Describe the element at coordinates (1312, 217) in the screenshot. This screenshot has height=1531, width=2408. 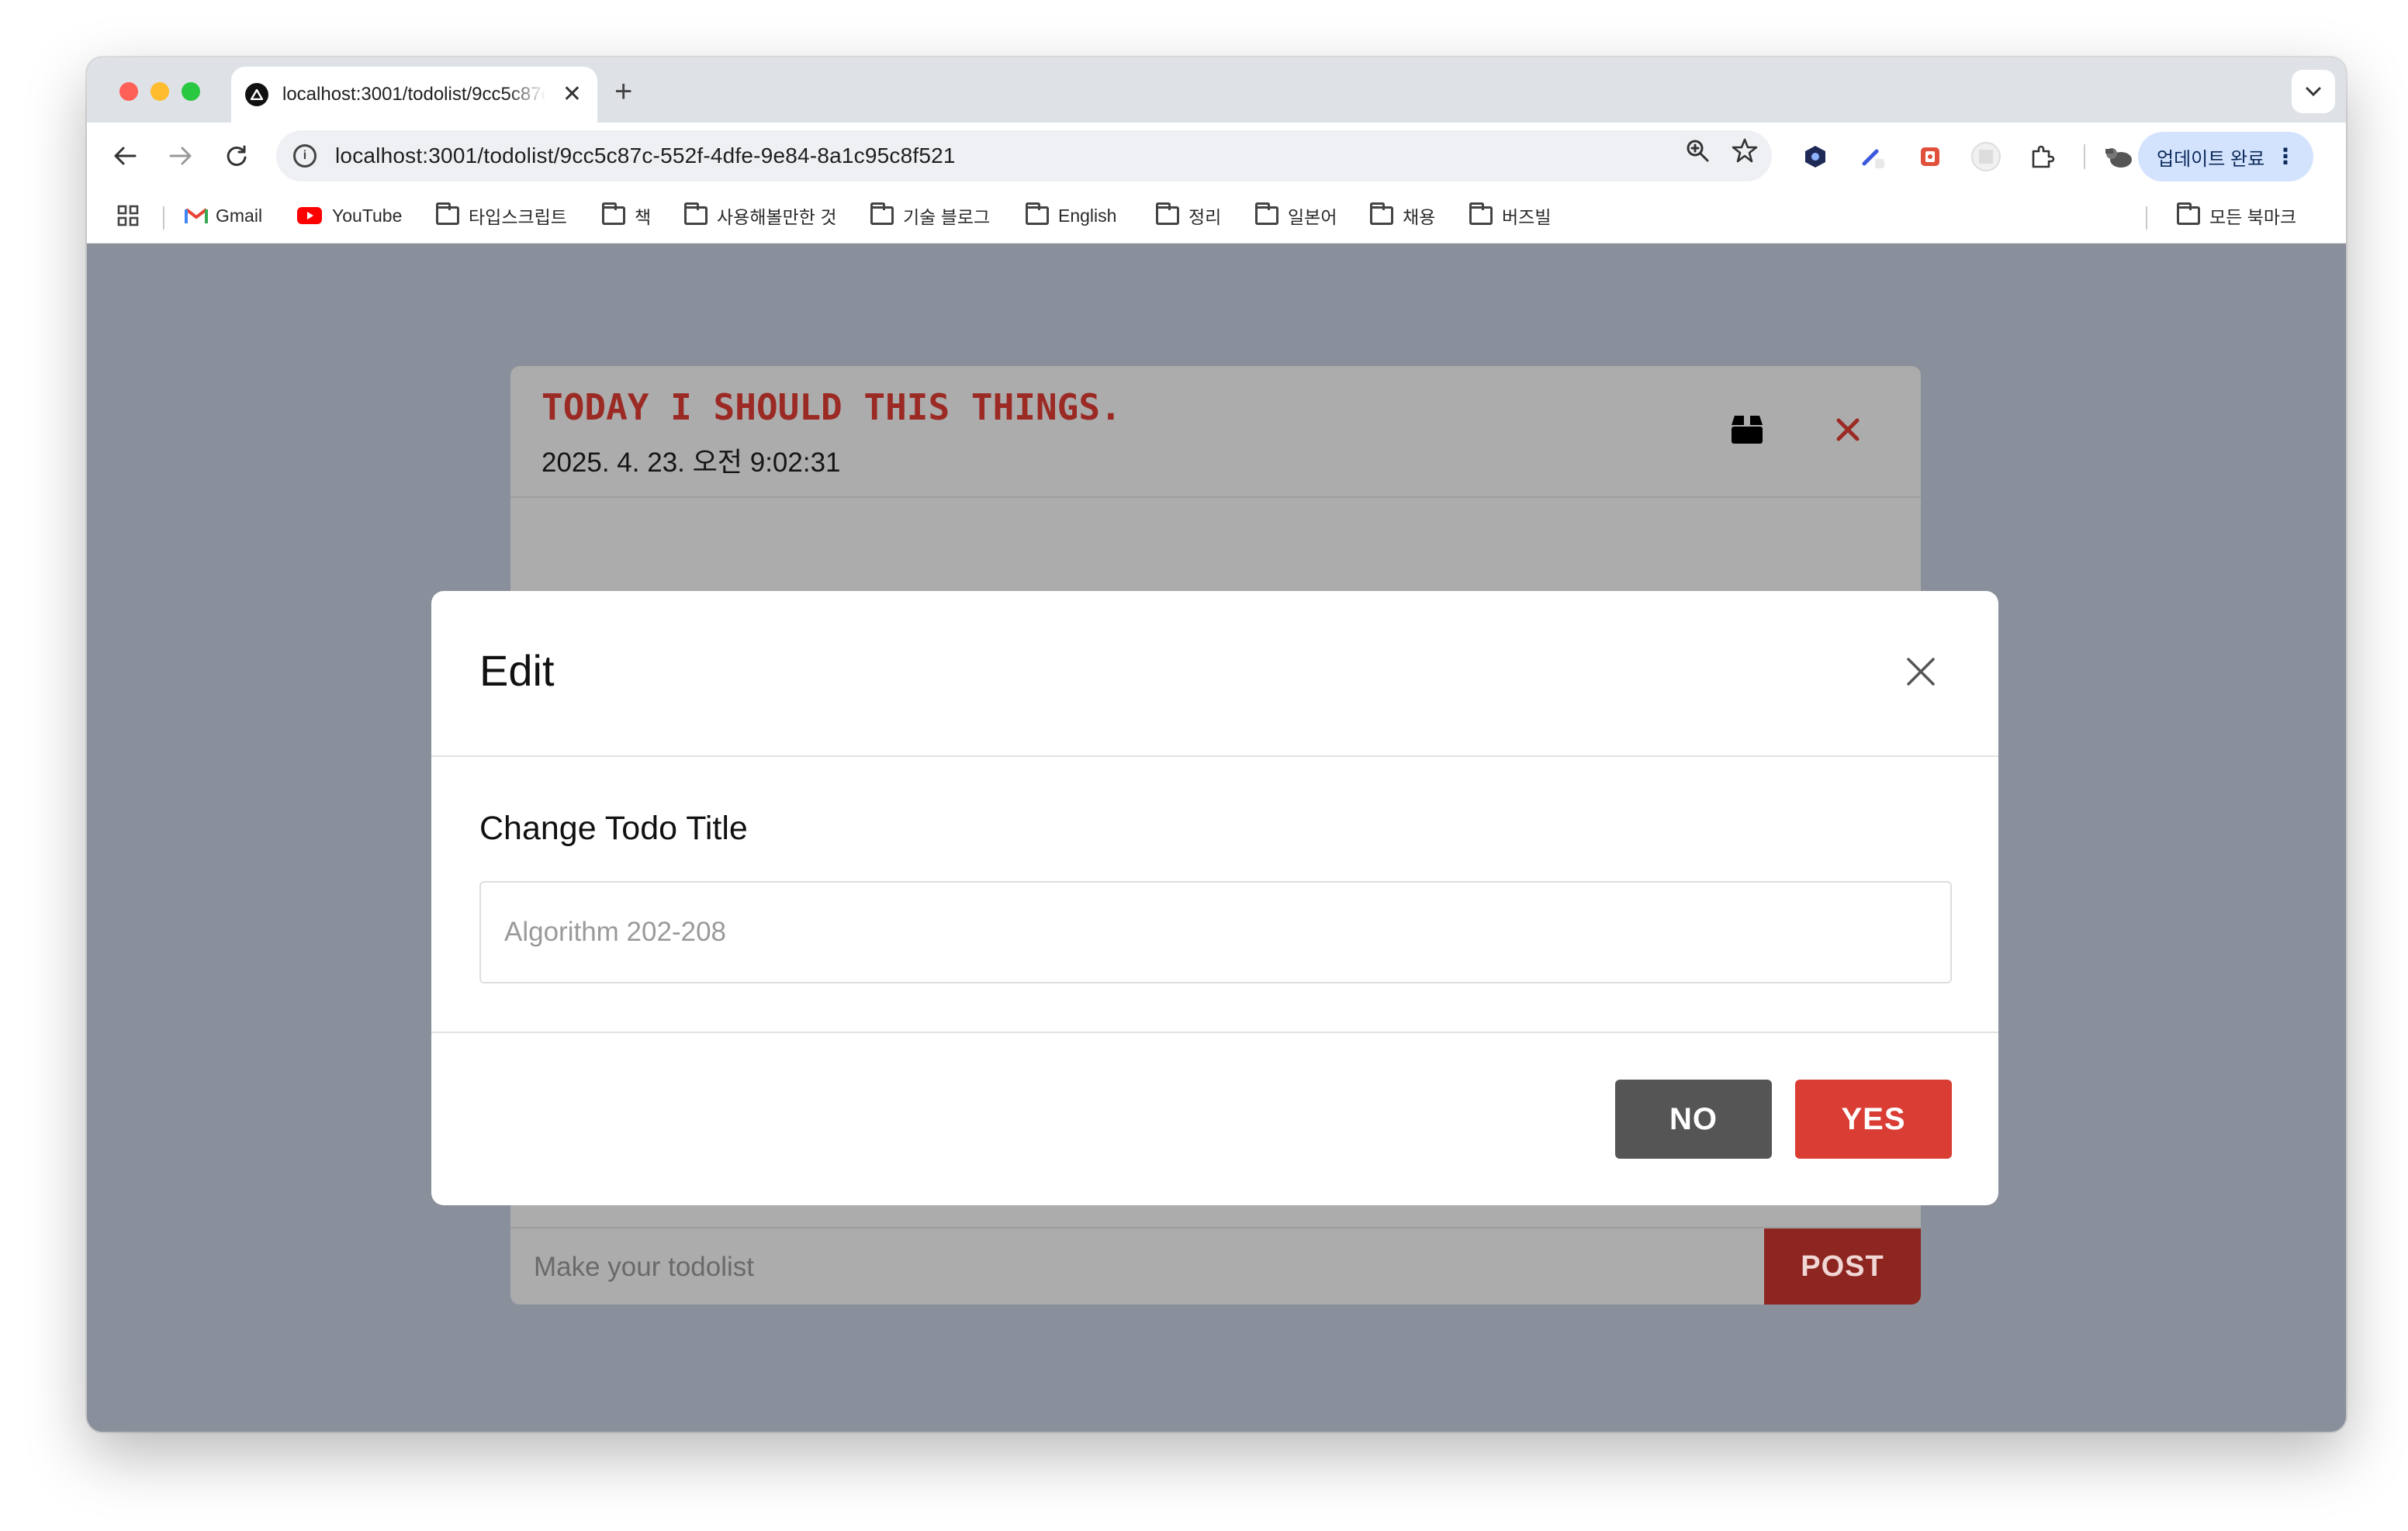
I see `bookmark-label: 일본어` at that location.